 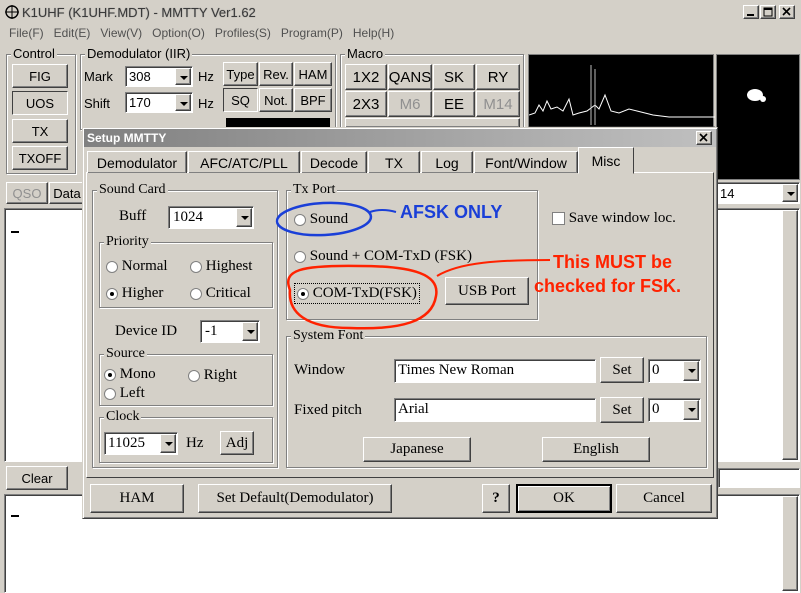 What do you see at coordinates (383, 211) in the screenshot?
I see `blue-annotation-connector` at bounding box center [383, 211].